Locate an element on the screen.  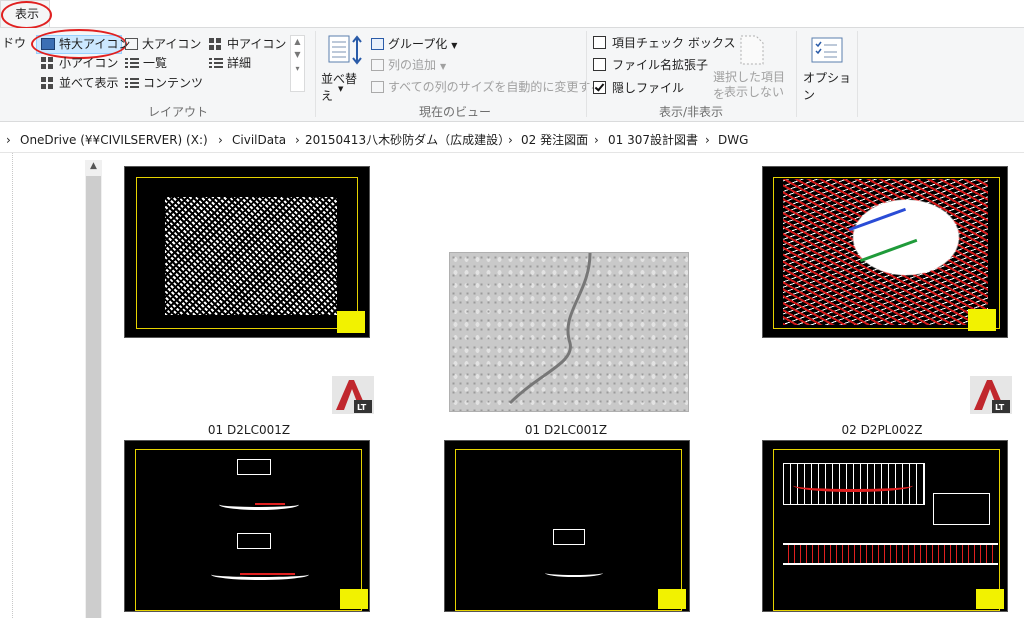
layout-extra-large-icons: 特大アイコン is located at coordinates (85, 44).